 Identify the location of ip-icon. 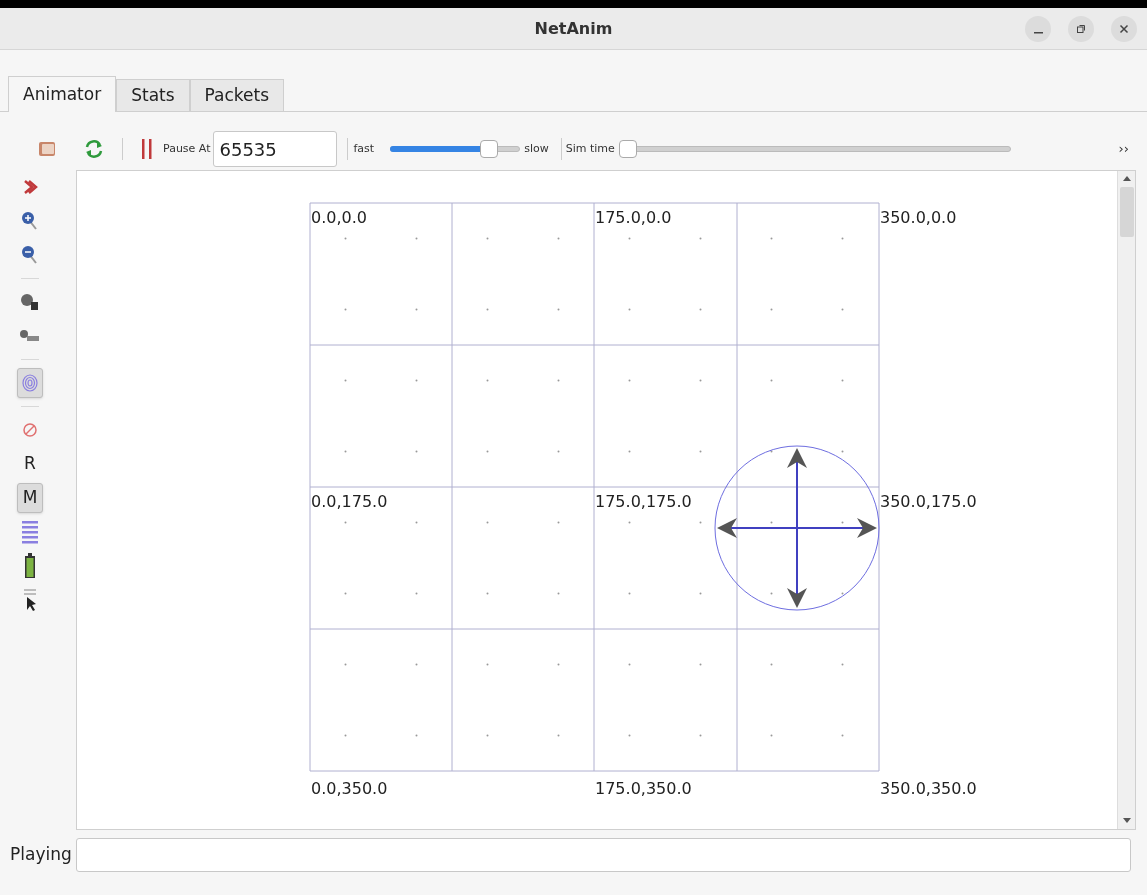
(30, 336).